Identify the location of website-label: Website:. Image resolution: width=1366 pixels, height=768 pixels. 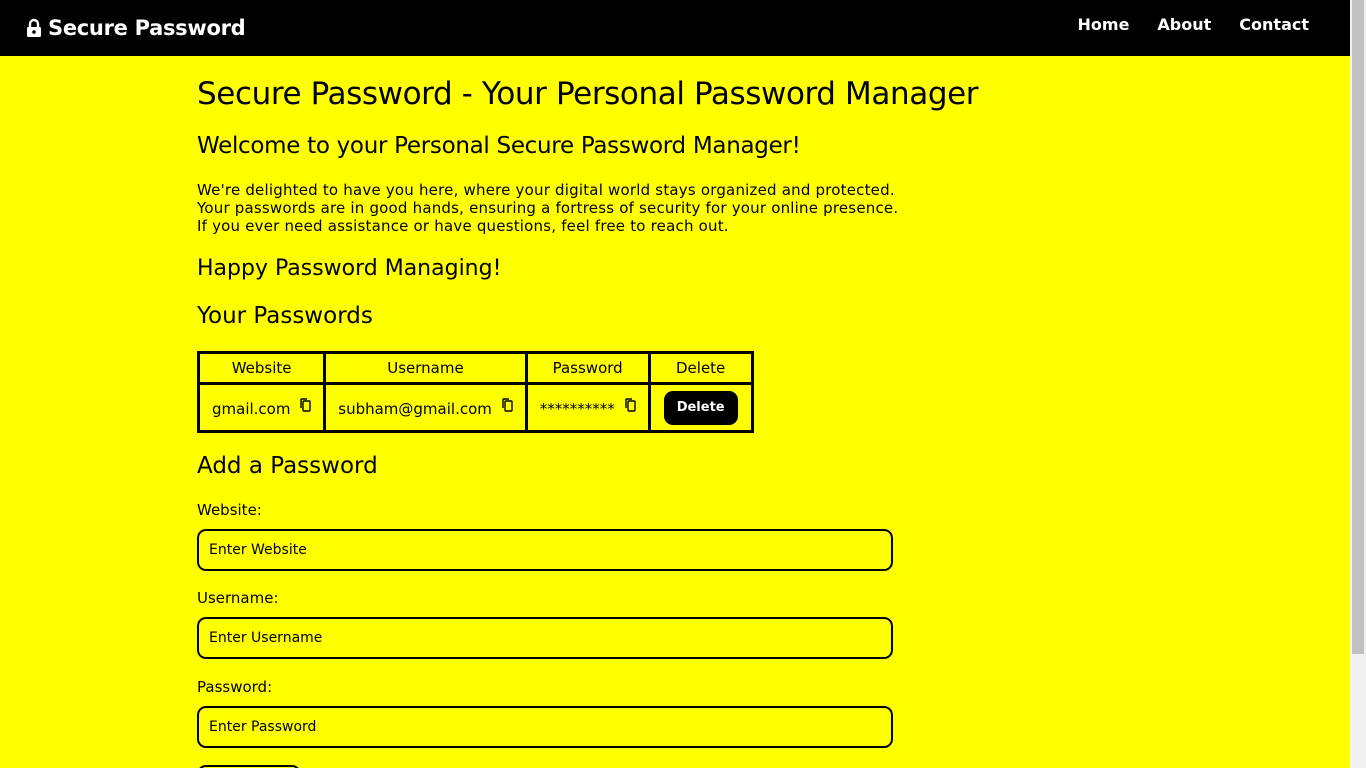
(229, 510).